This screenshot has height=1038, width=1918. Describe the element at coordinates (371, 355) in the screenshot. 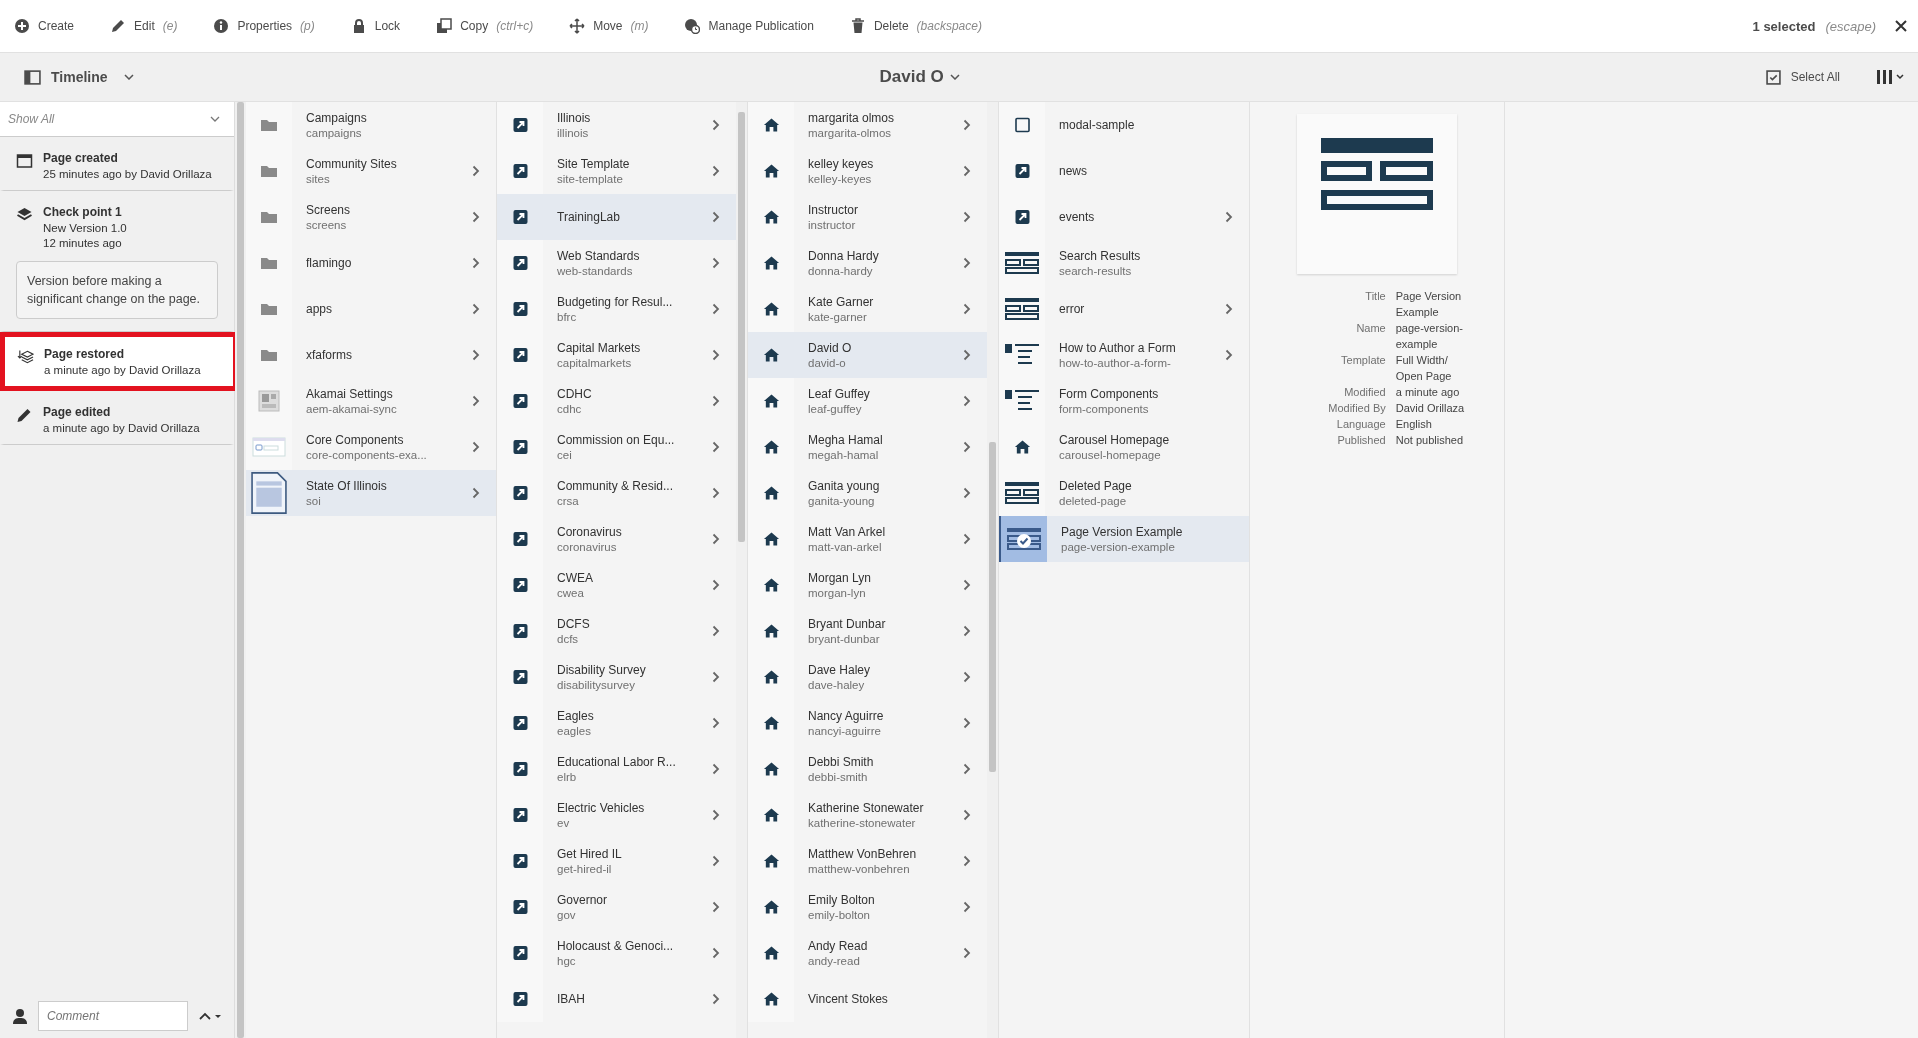

I see `column-item: xfaforms` at that location.